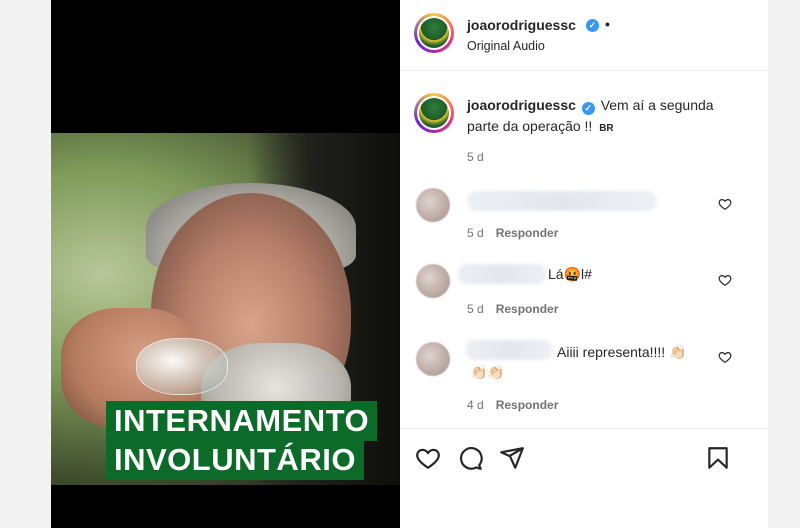  I want to click on post-header: joaorodriguessc ✓ • Original Audio, so click(584, 35).